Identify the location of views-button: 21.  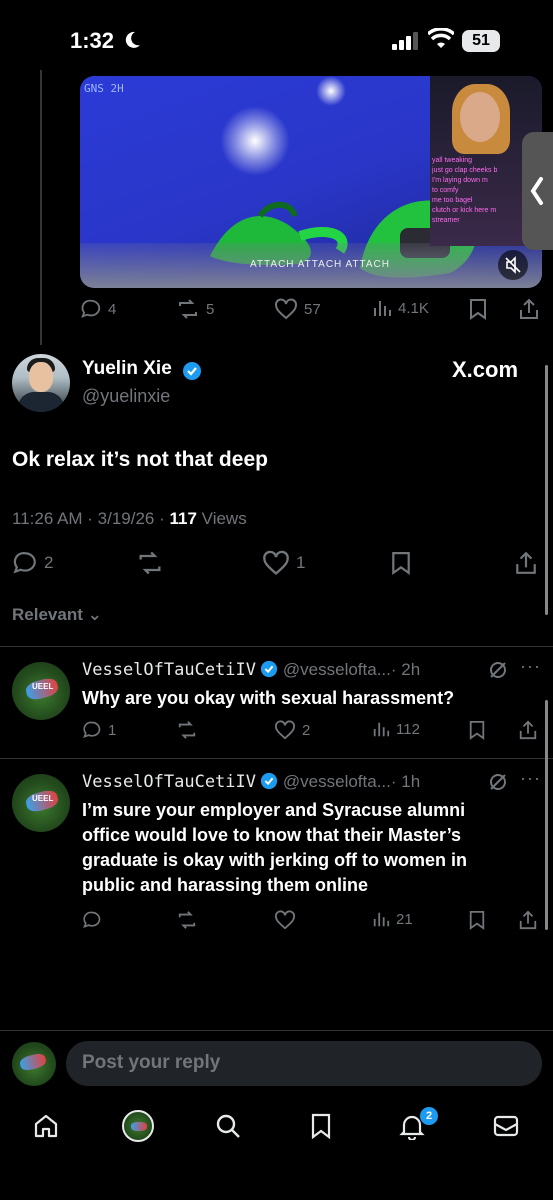
(392, 919).